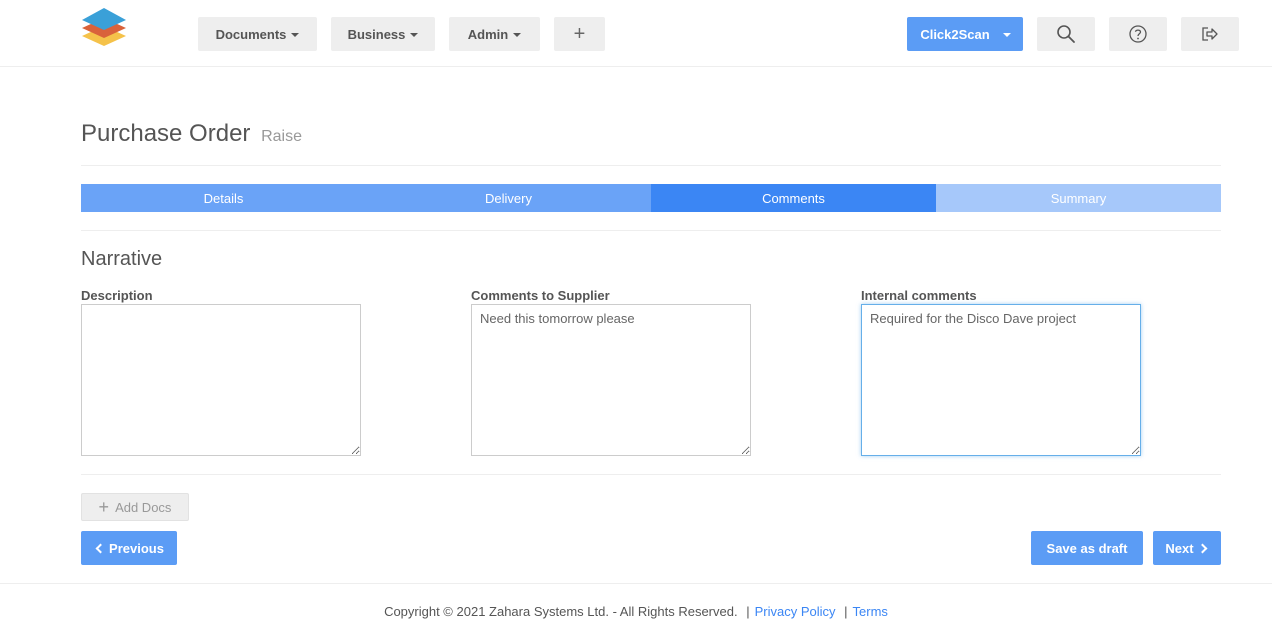  Describe the element at coordinates (221, 380) in the screenshot. I see `description-textarea` at that location.